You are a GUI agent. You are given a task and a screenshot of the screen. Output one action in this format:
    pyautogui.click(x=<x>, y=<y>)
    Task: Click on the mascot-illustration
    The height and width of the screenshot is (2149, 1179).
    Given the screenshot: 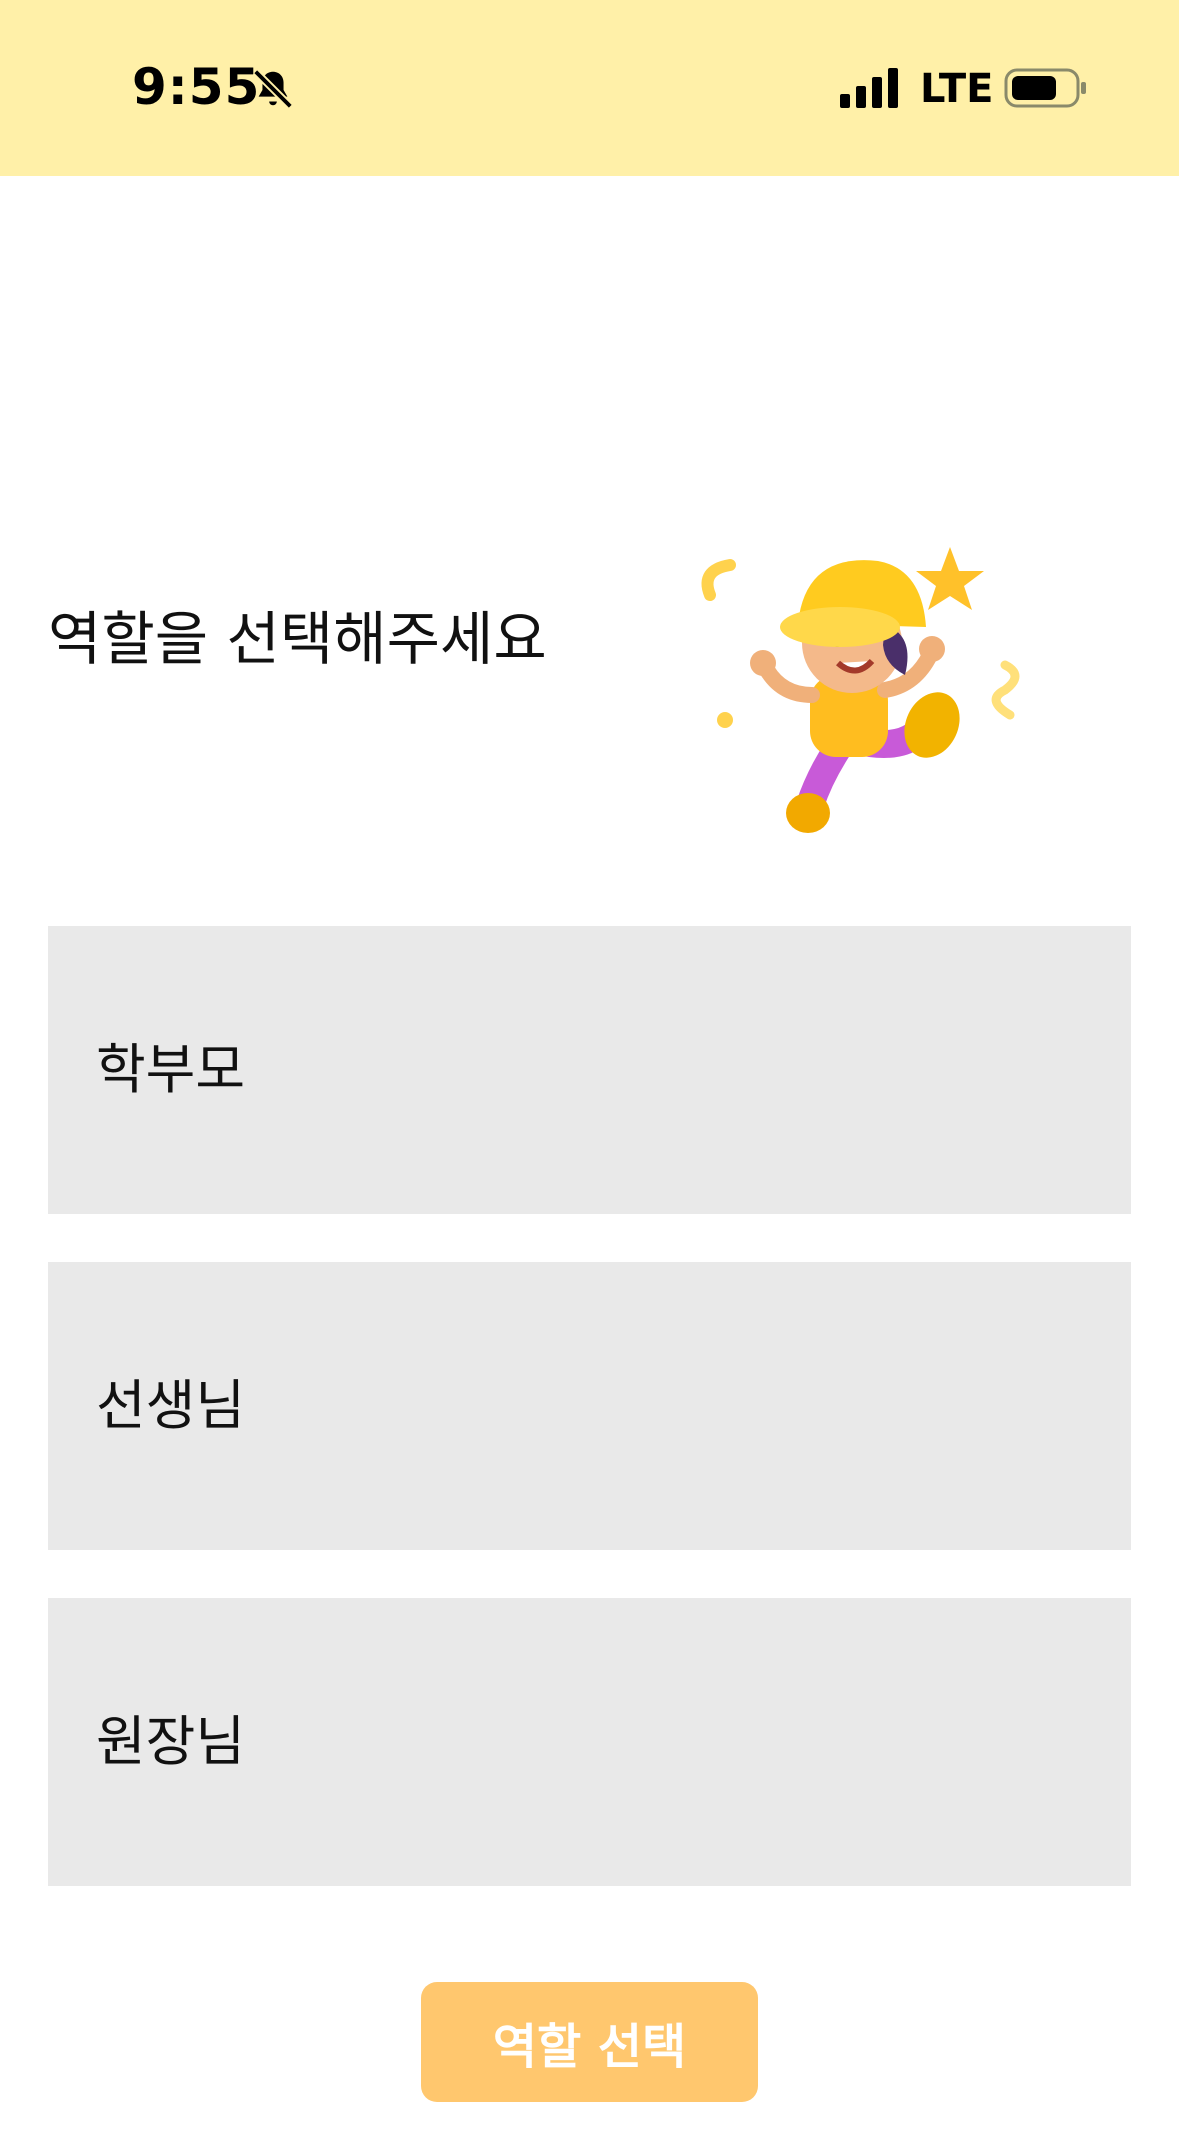 What is the action you would take?
    pyautogui.click(x=860, y=690)
    